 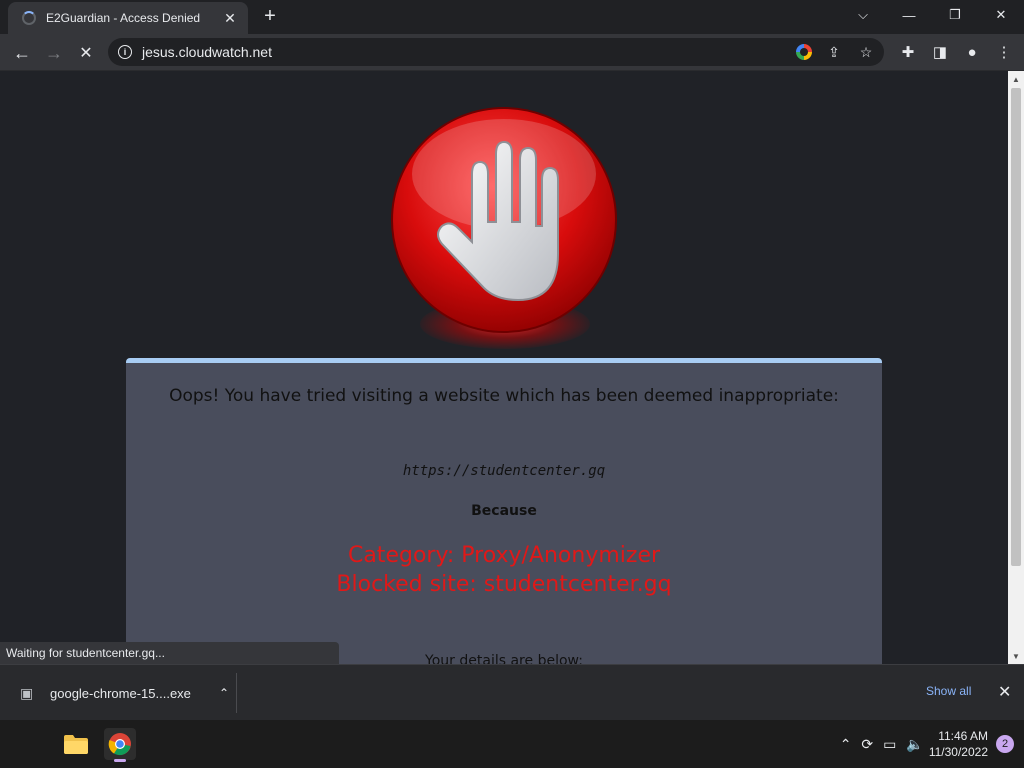 I want to click on download-file-name: google-chrome-15....exe, so click(x=131, y=693).